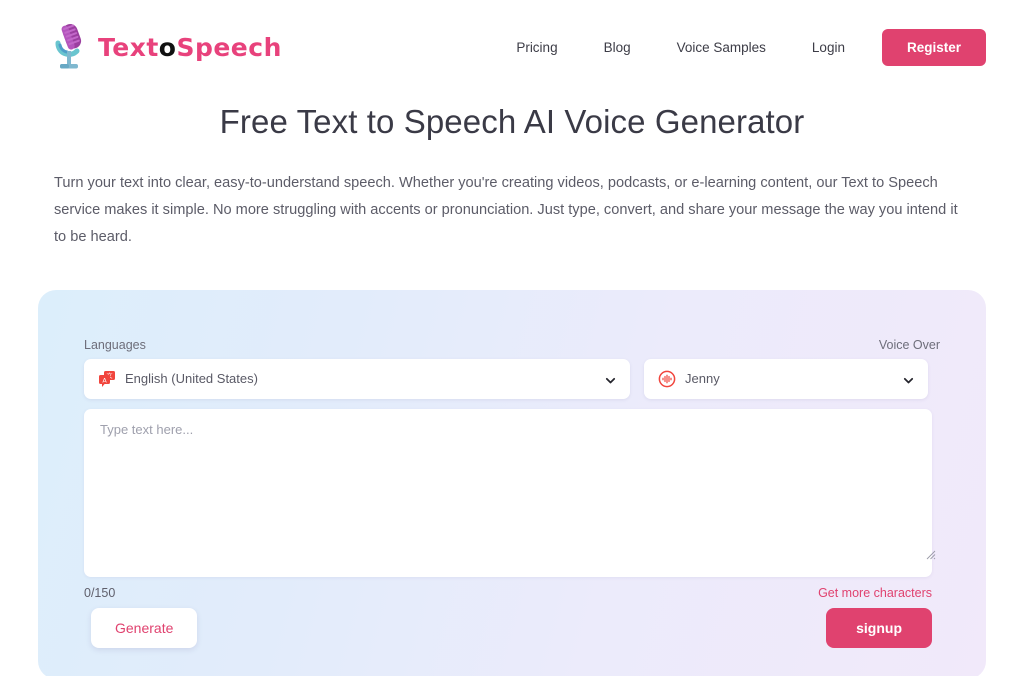 The width and height of the screenshot is (1024, 676). What do you see at coordinates (879, 627) in the screenshot?
I see `signup-button: signup` at bounding box center [879, 627].